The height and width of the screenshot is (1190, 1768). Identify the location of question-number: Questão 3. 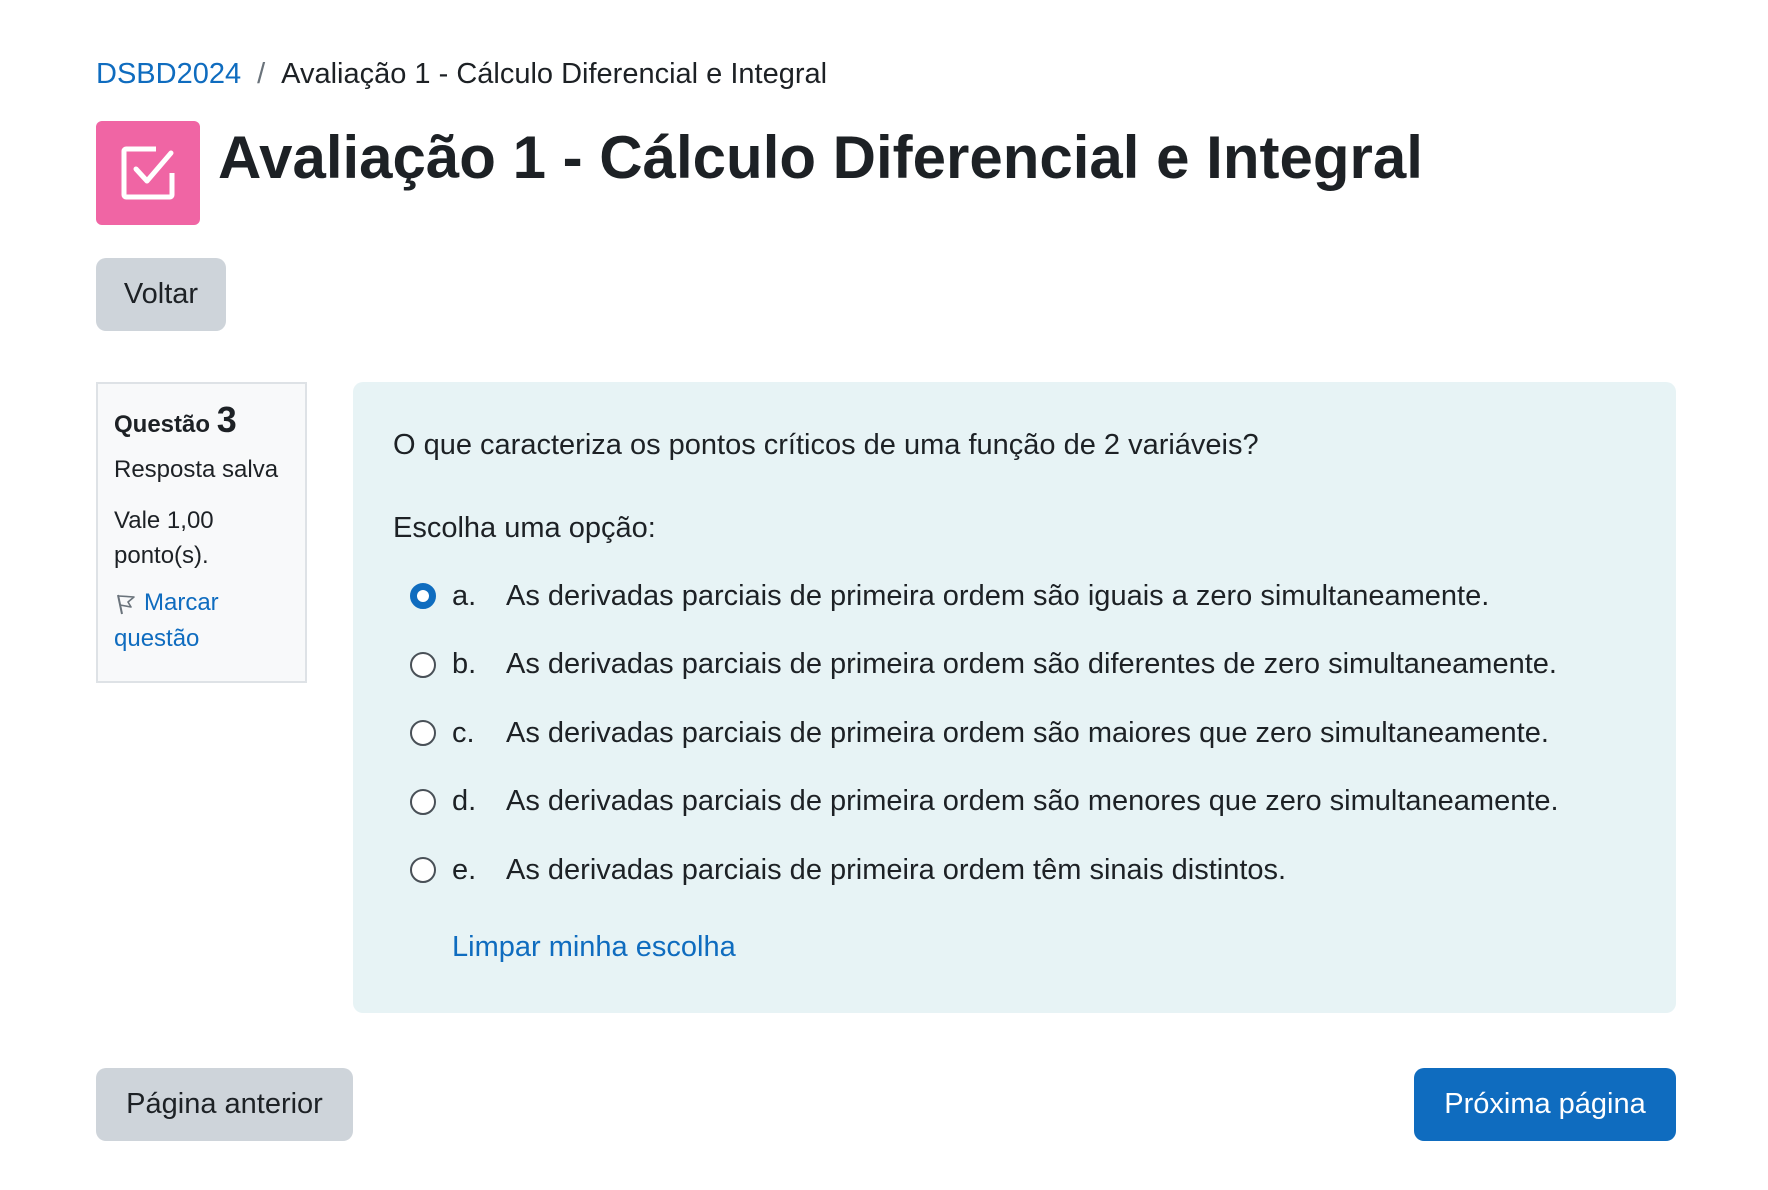
(201, 422).